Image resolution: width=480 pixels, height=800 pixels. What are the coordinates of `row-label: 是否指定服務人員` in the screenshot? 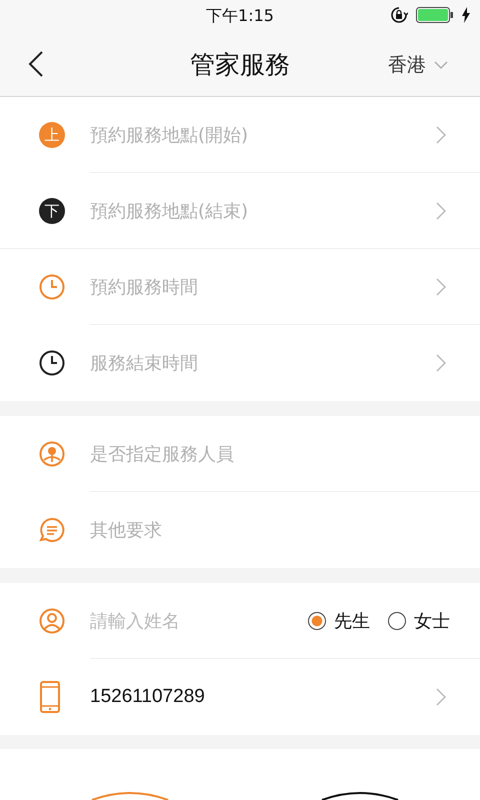 It's located at (285, 454).